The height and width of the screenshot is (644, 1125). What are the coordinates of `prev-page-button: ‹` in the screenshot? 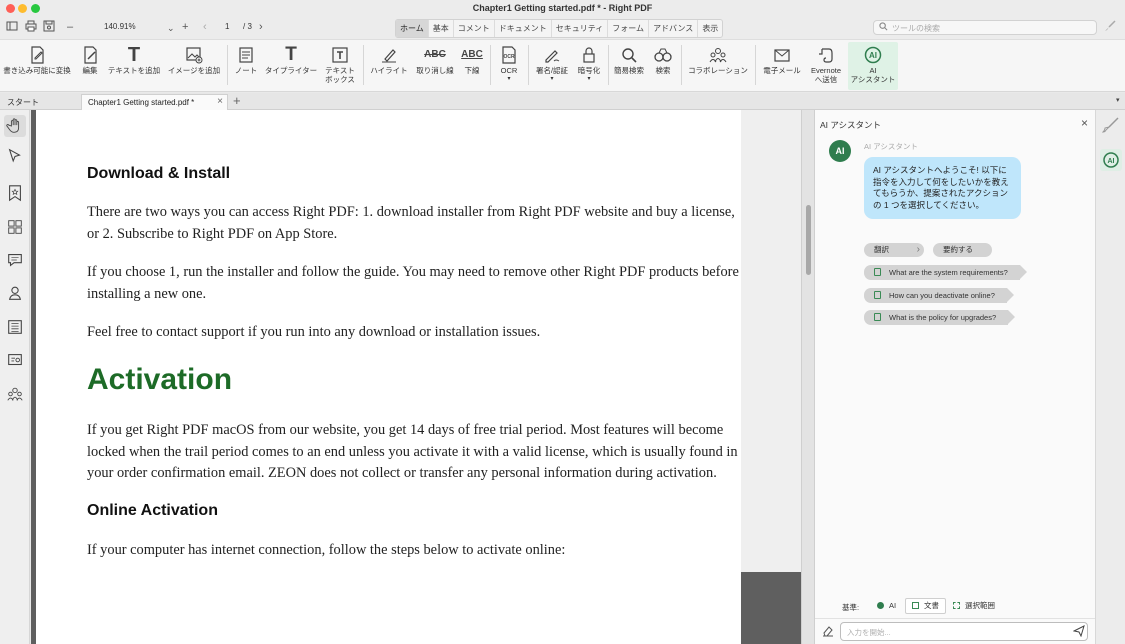 It's located at (205, 27).